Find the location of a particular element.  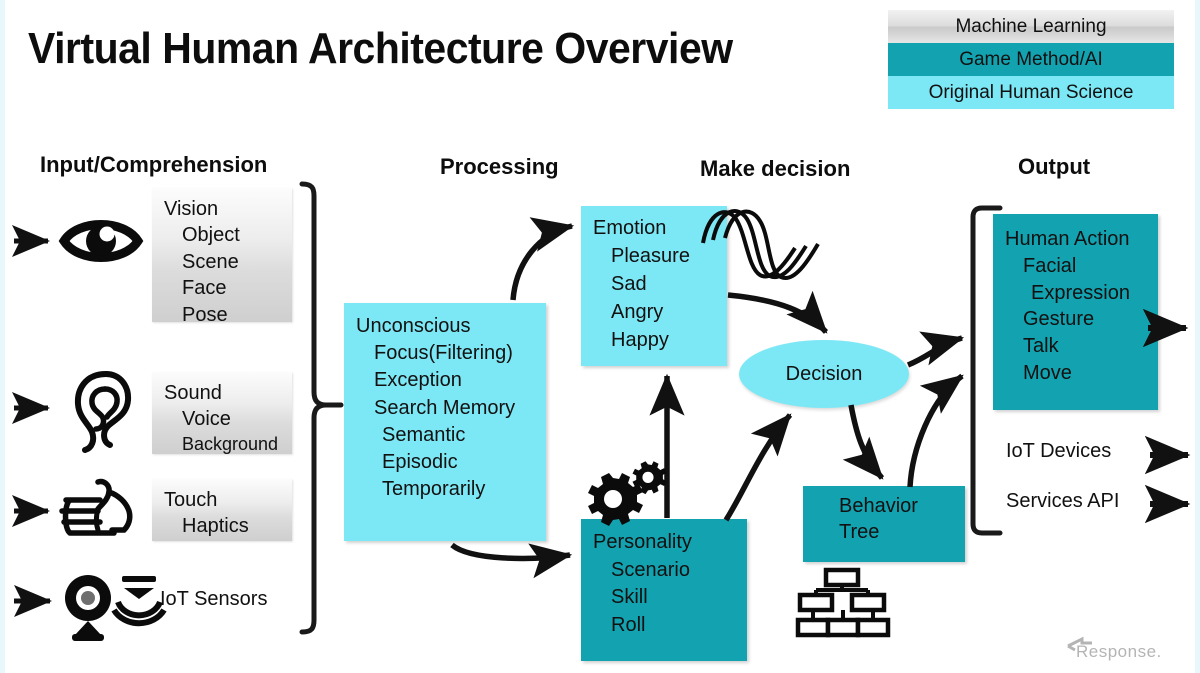

arrow-unconscious-to-emotion is located at coordinates (542, 259).